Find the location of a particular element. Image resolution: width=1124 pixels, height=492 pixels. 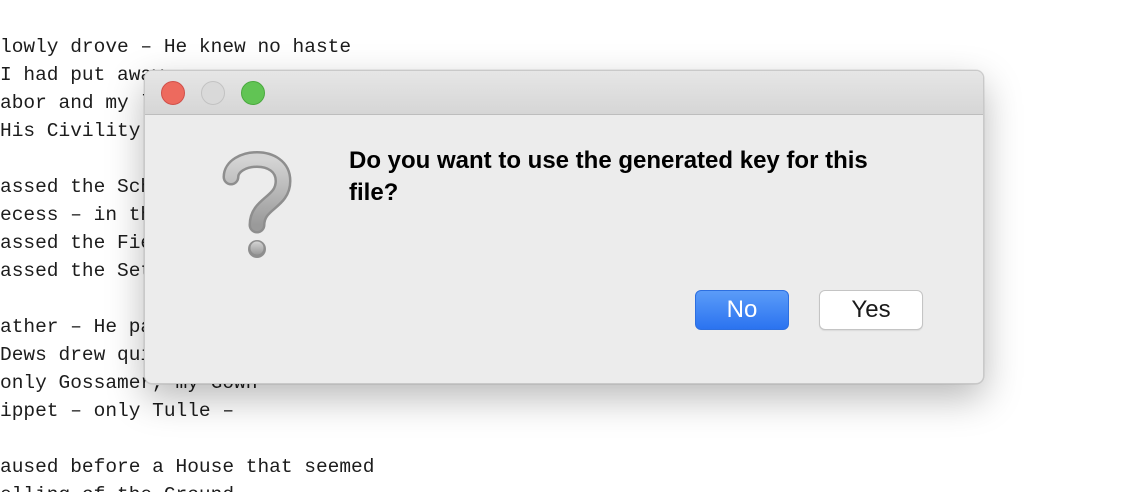

editor-line: aused before a House that seemed is located at coordinates (187, 467).